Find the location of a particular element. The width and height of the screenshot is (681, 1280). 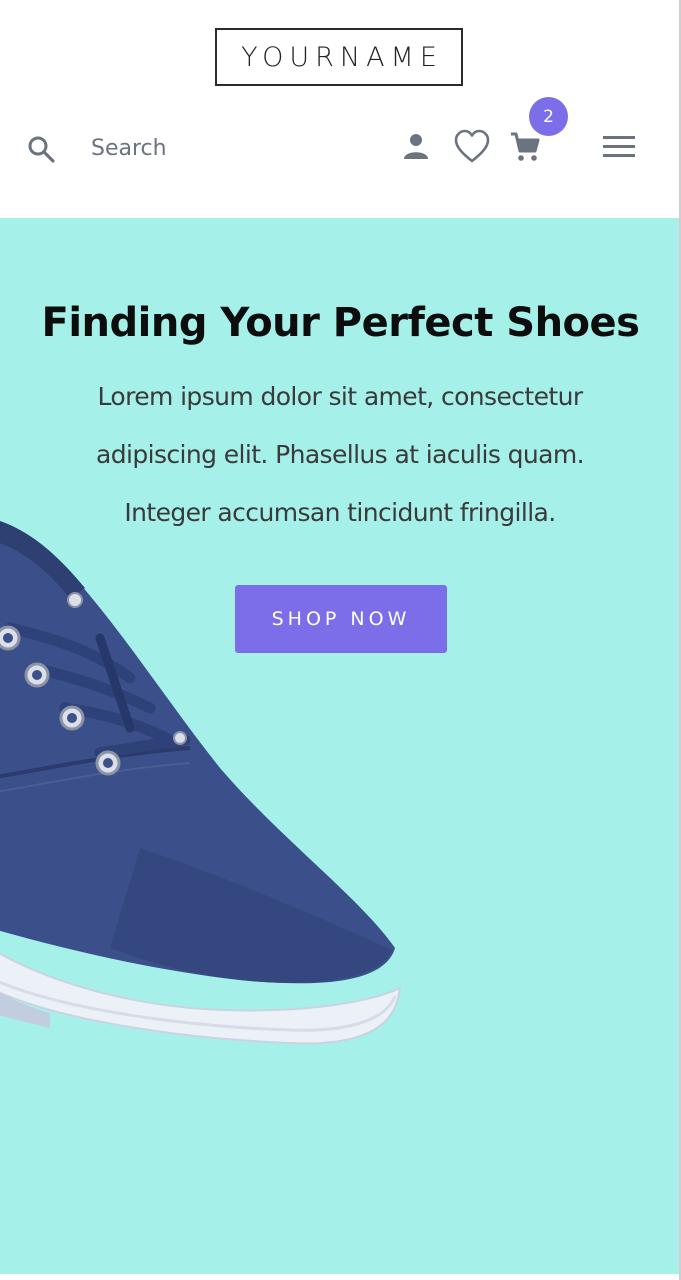

user-icon is located at coordinates (416, 147).